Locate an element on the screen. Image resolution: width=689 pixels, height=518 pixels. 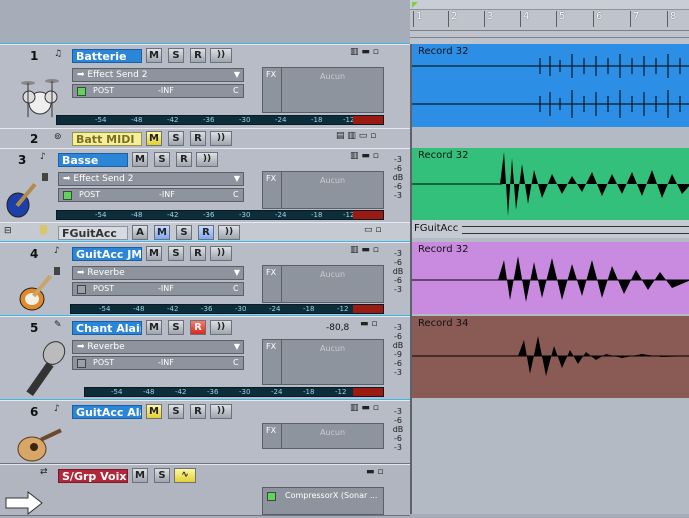
fx-enable-checkbox is located at coordinates (271, 496).